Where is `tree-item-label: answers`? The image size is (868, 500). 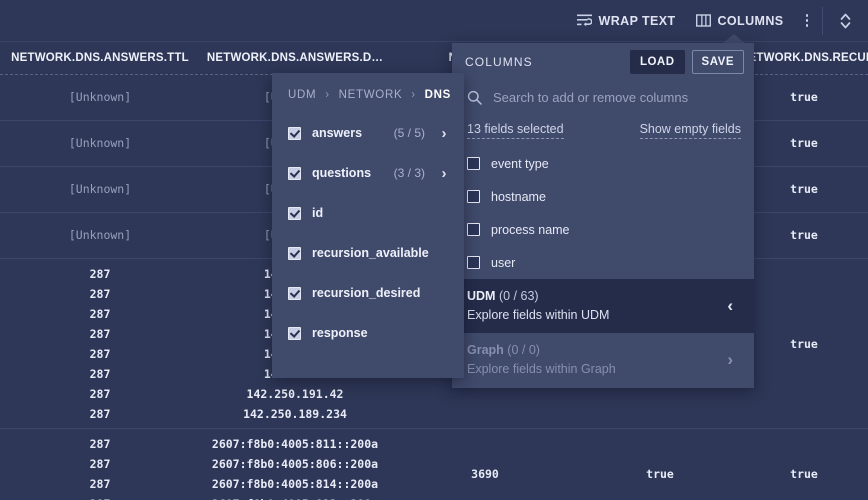 tree-item-label: answers is located at coordinates (337, 133).